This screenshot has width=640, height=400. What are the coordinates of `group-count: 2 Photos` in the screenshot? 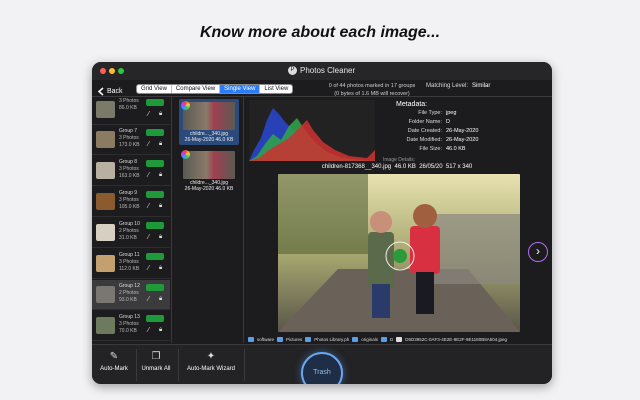 It's located at (129, 231).